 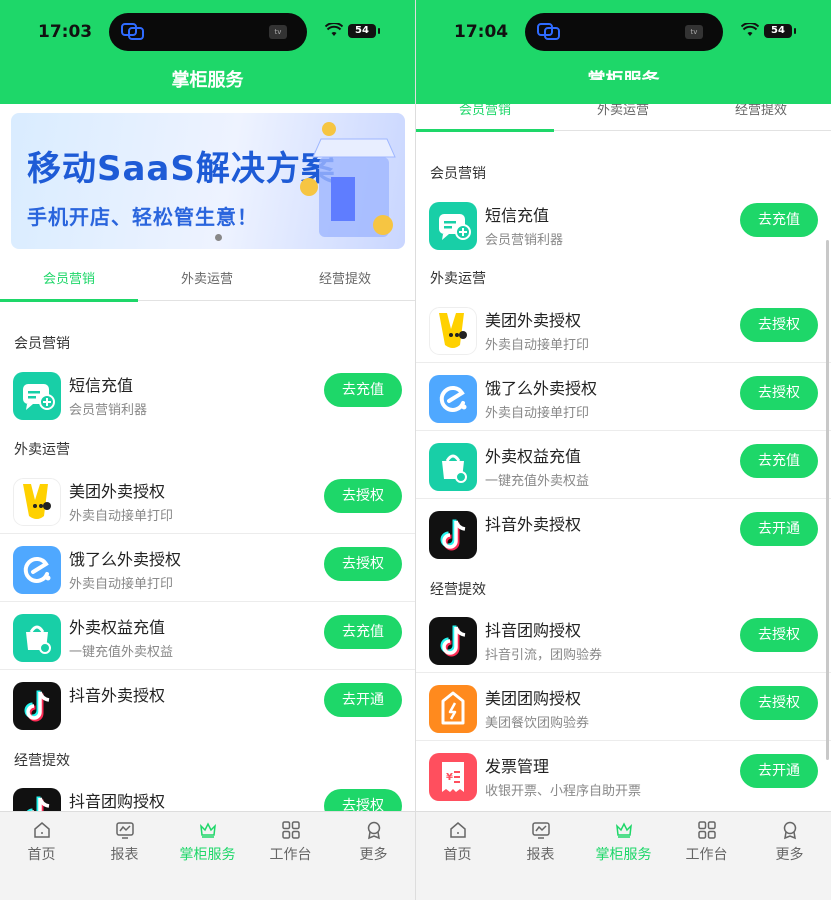 What do you see at coordinates (458, 590) in the screenshot?
I see `section-title: 经营提效` at bounding box center [458, 590].